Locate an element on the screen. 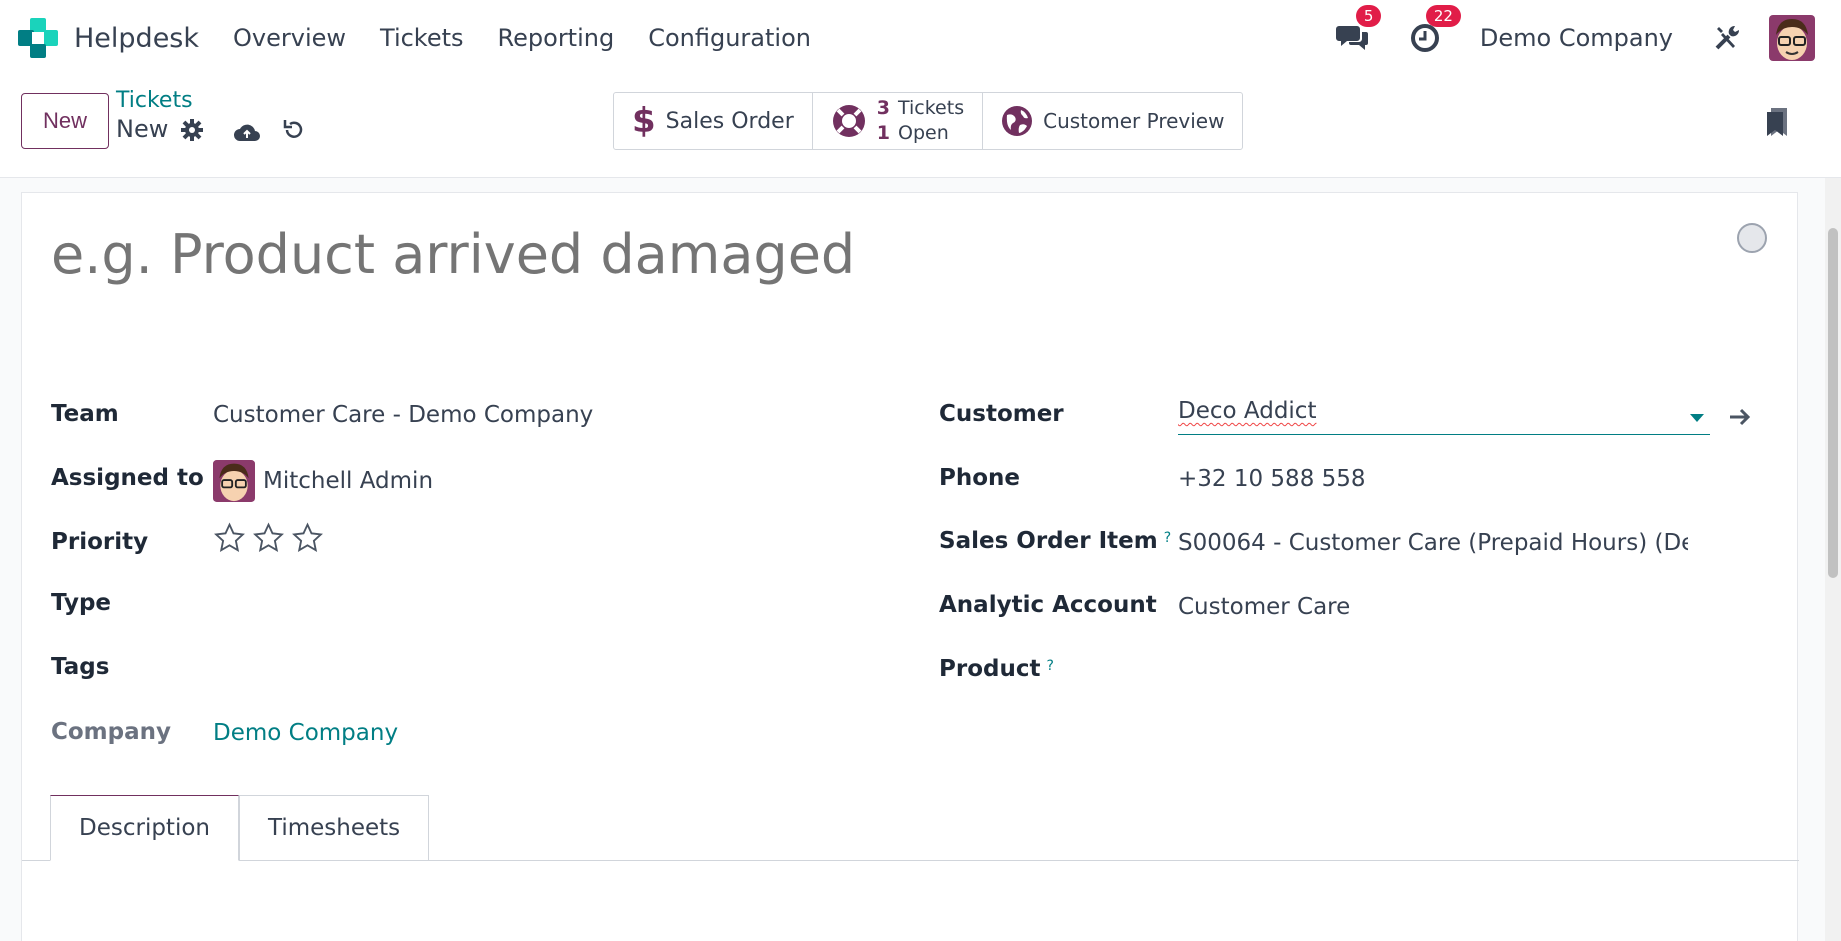 The image size is (1841, 941). phone-label: Phone is located at coordinates (980, 478).